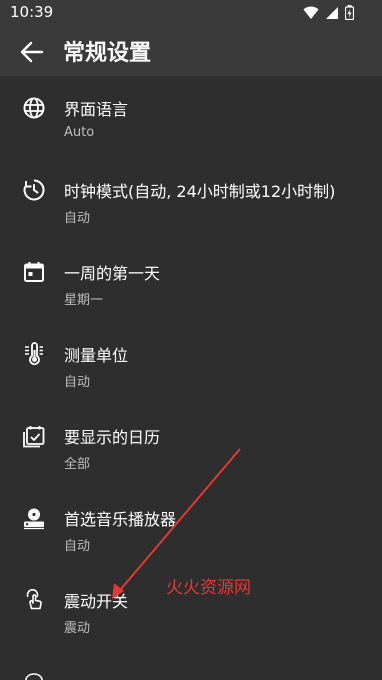  What do you see at coordinates (107, 53) in the screenshot?
I see `page-title: 常规设置` at bounding box center [107, 53].